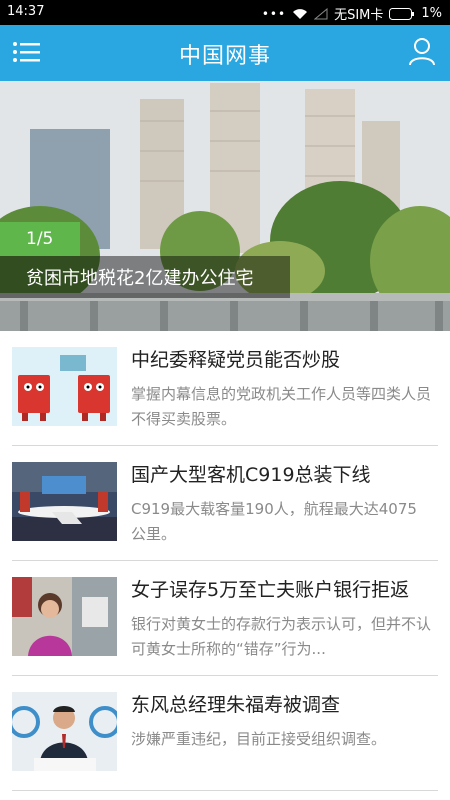 The image size is (450, 800). I want to click on news-item: 中纪委释疑党员能否炒股 掌握内幕信息的党政机关工作人员等四类人员不得买卖股票。, so click(225, 388).